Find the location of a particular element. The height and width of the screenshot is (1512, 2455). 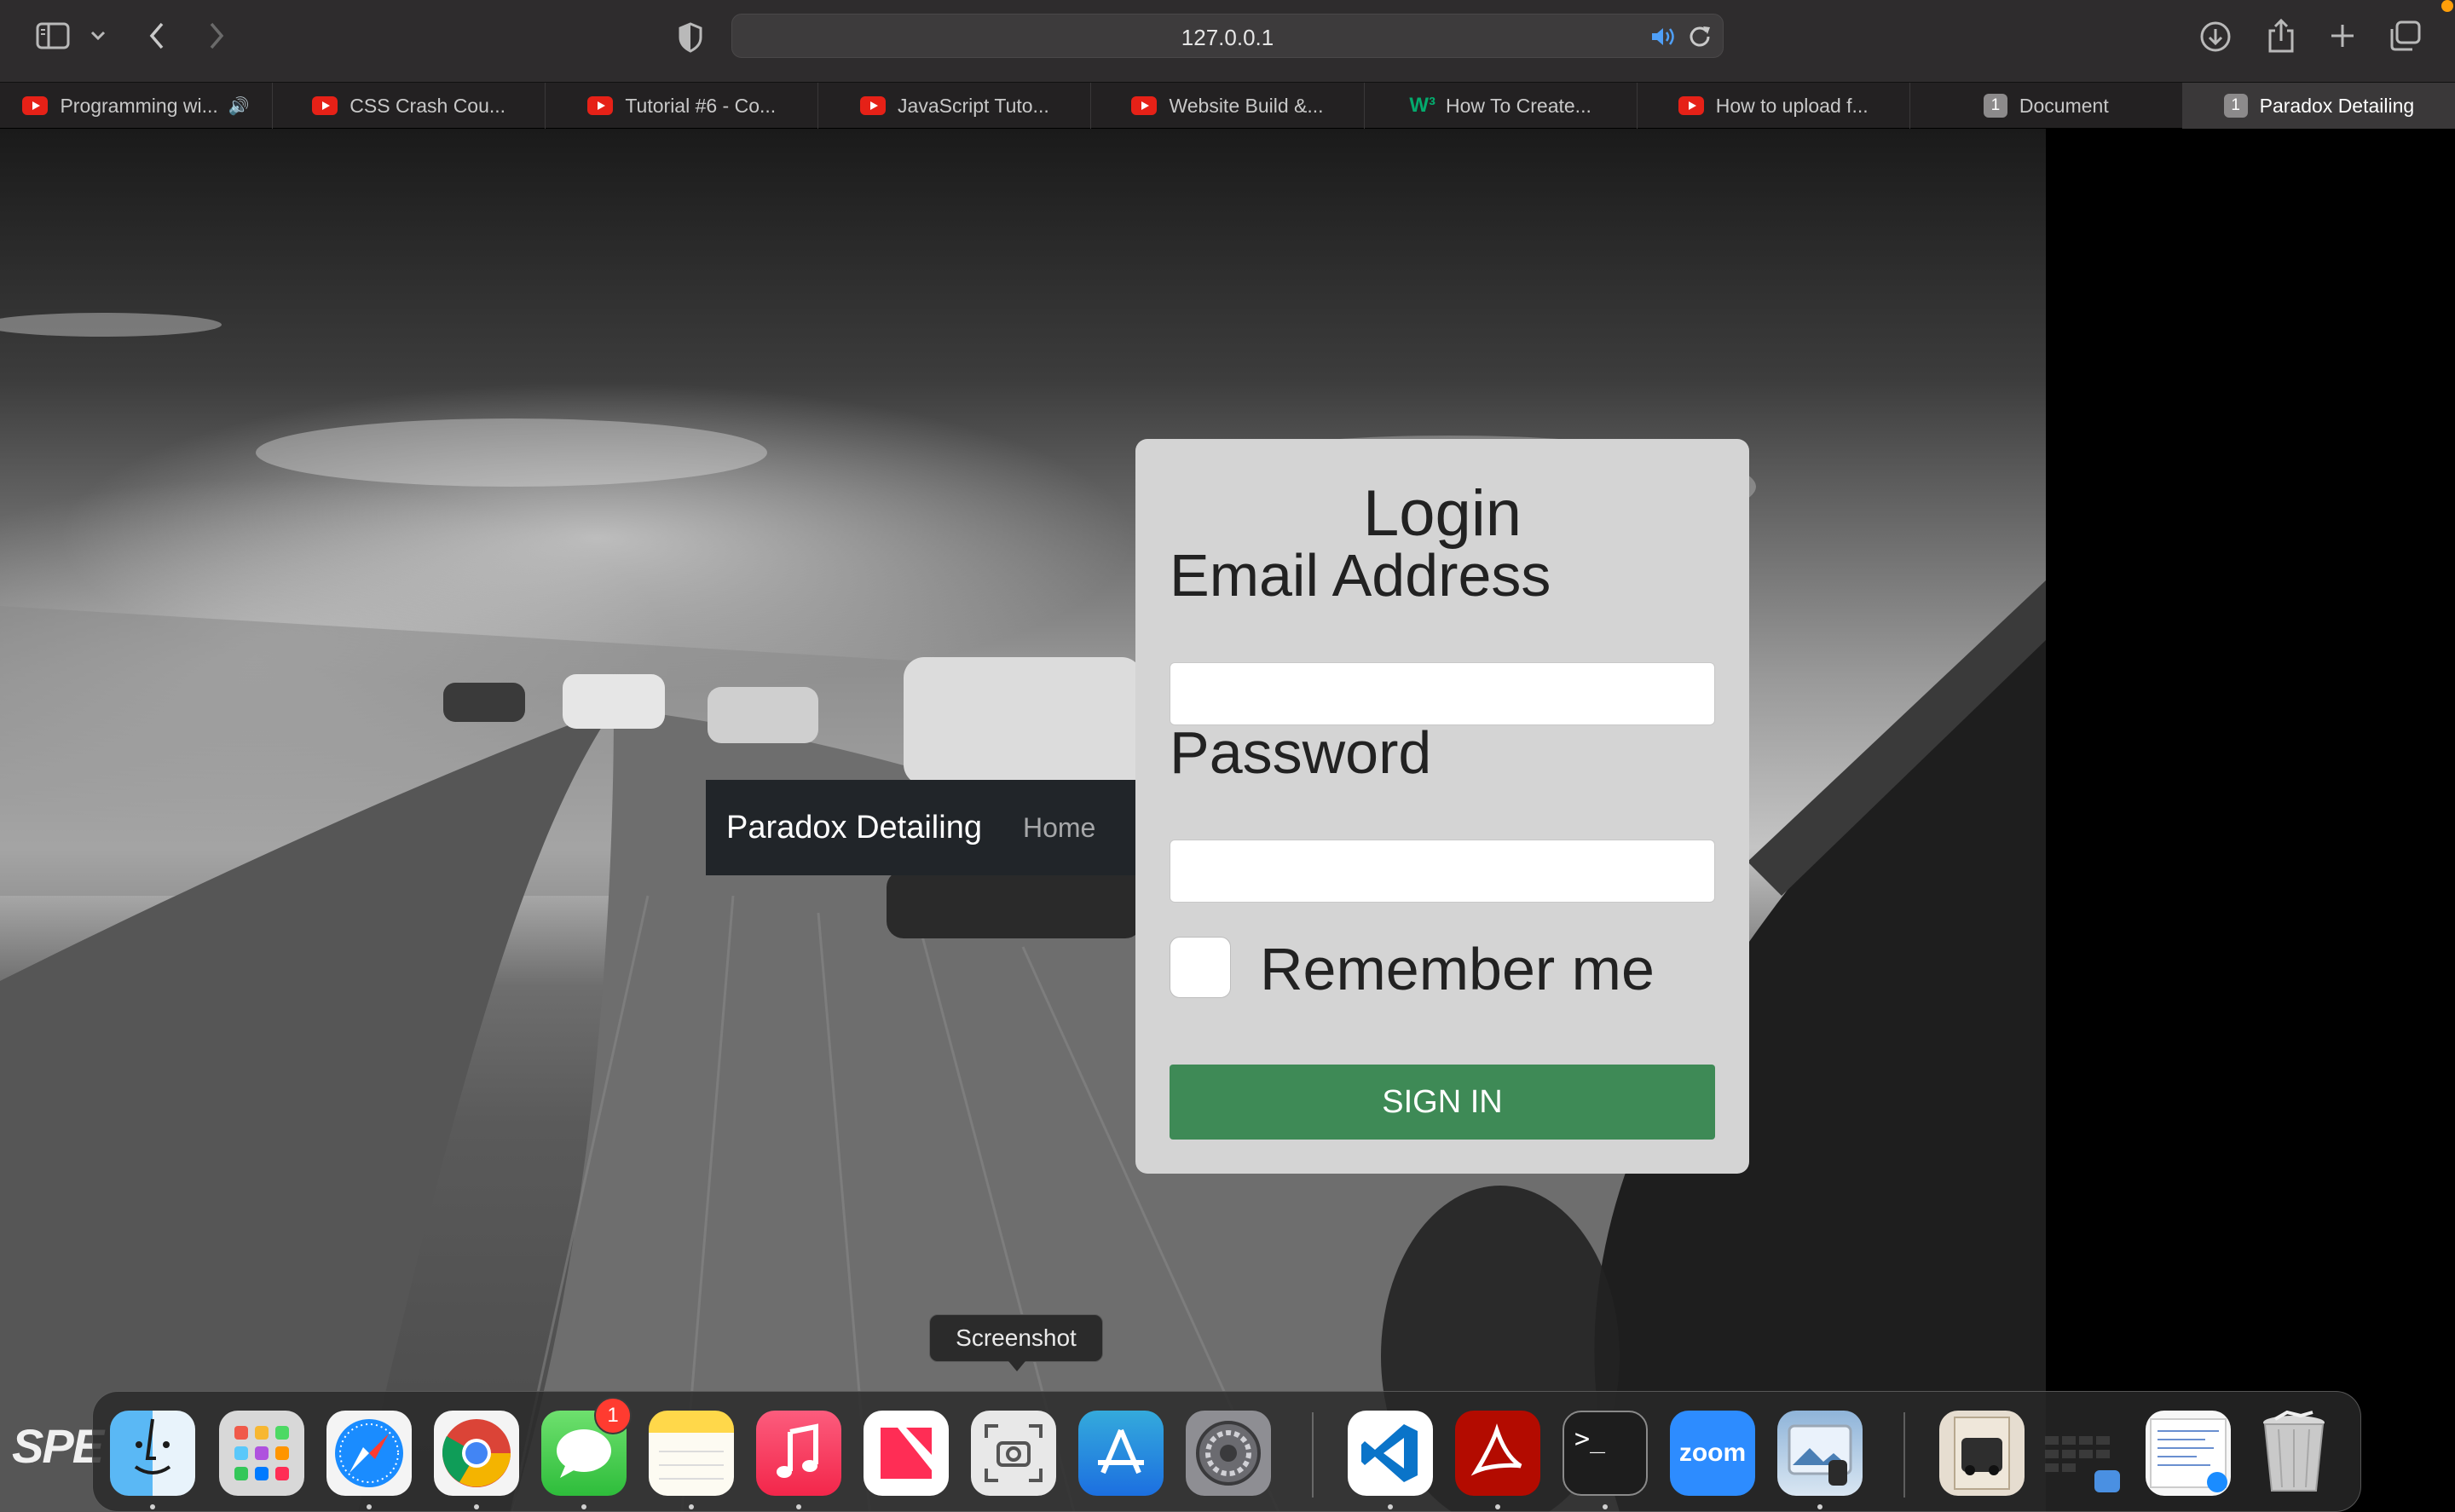

photo-stack-icon is located at coordinates (1982, 1453).